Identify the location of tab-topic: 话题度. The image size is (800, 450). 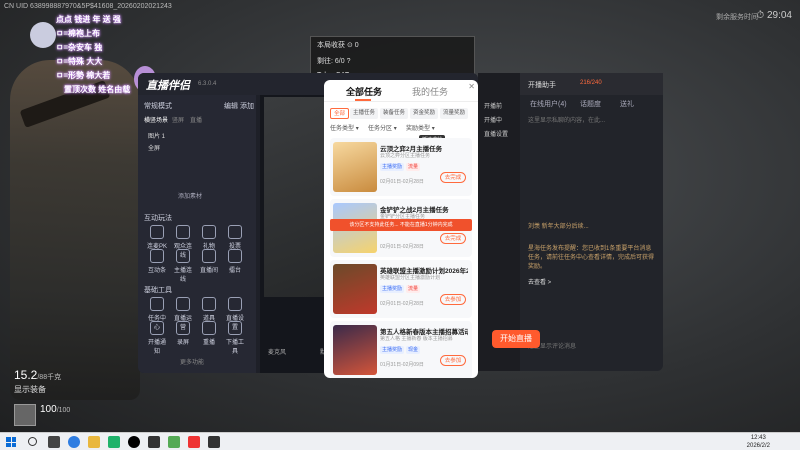
(590, 104).